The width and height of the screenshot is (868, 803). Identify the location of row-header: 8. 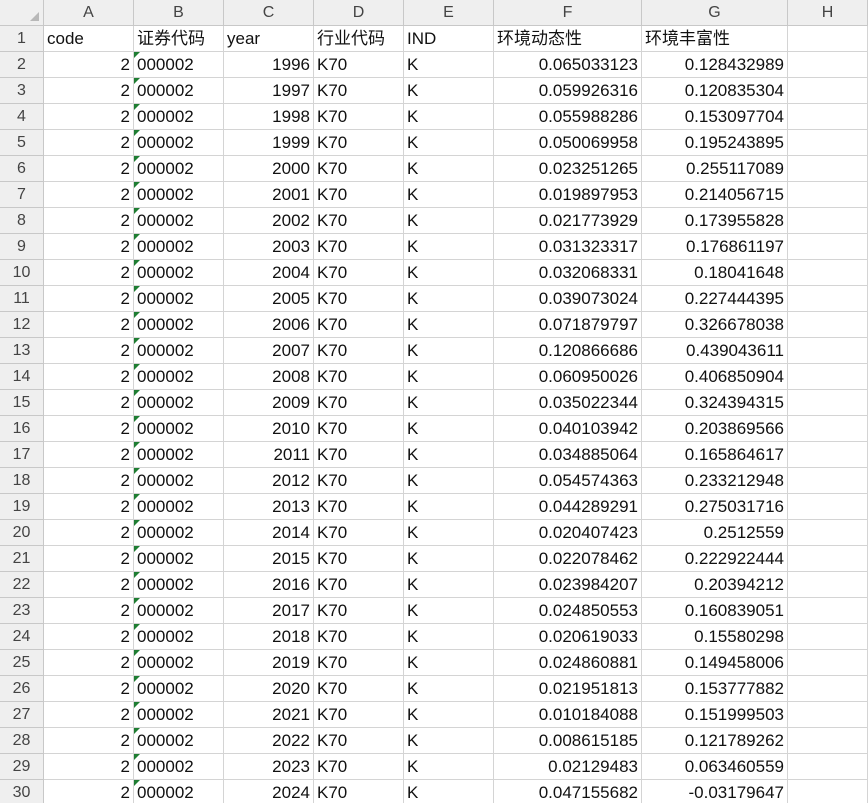
(22, 221).